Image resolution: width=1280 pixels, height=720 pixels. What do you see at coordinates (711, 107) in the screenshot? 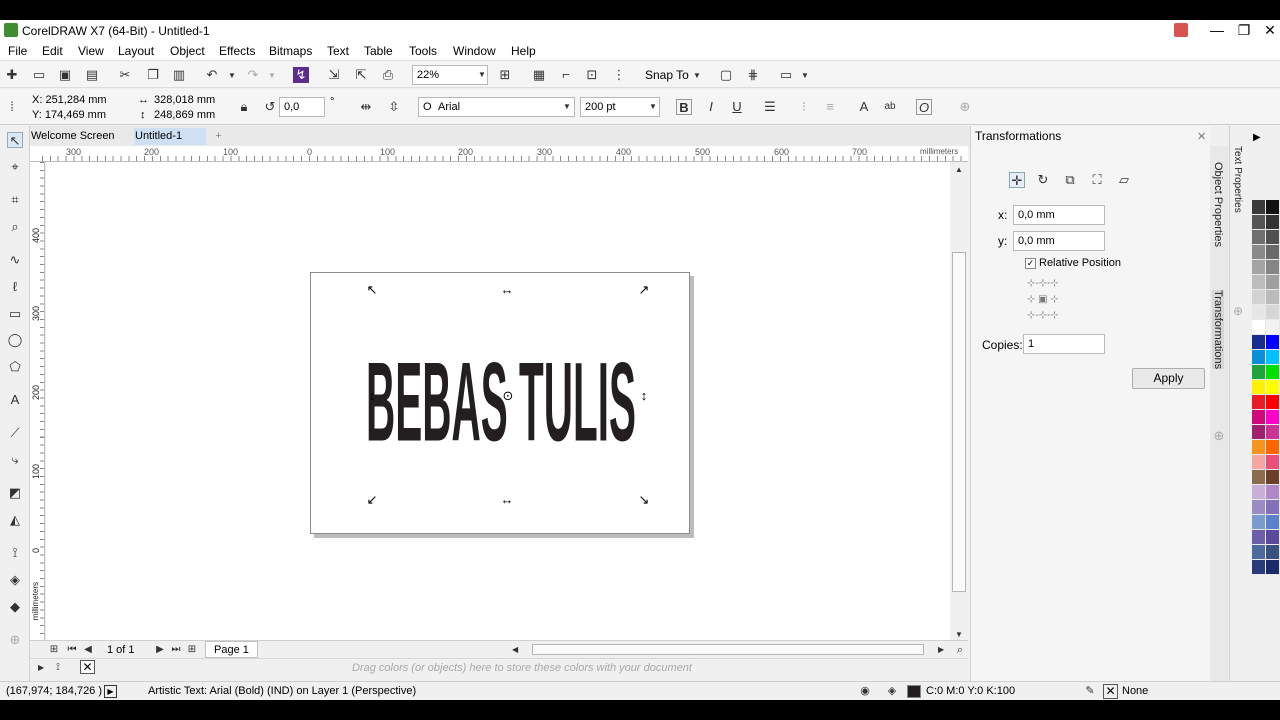
I see `italic-icon: I` at bounding box center [711, 107].